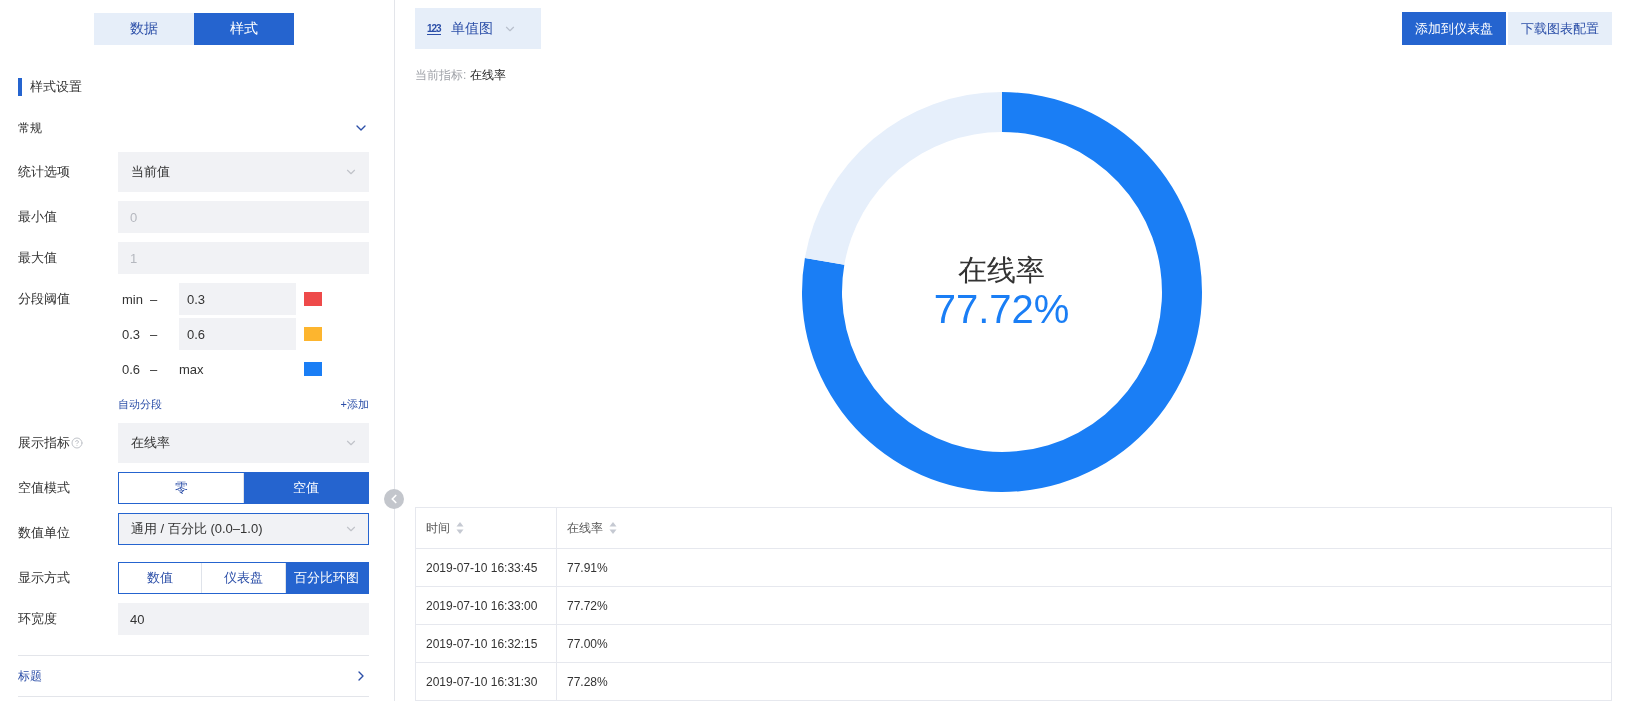 This screenshot has height=701, width=1628. What do you see at coordinates (354, 404) in the screenshot?
I see `add-link: +添加` at bounding box center [354, 404].